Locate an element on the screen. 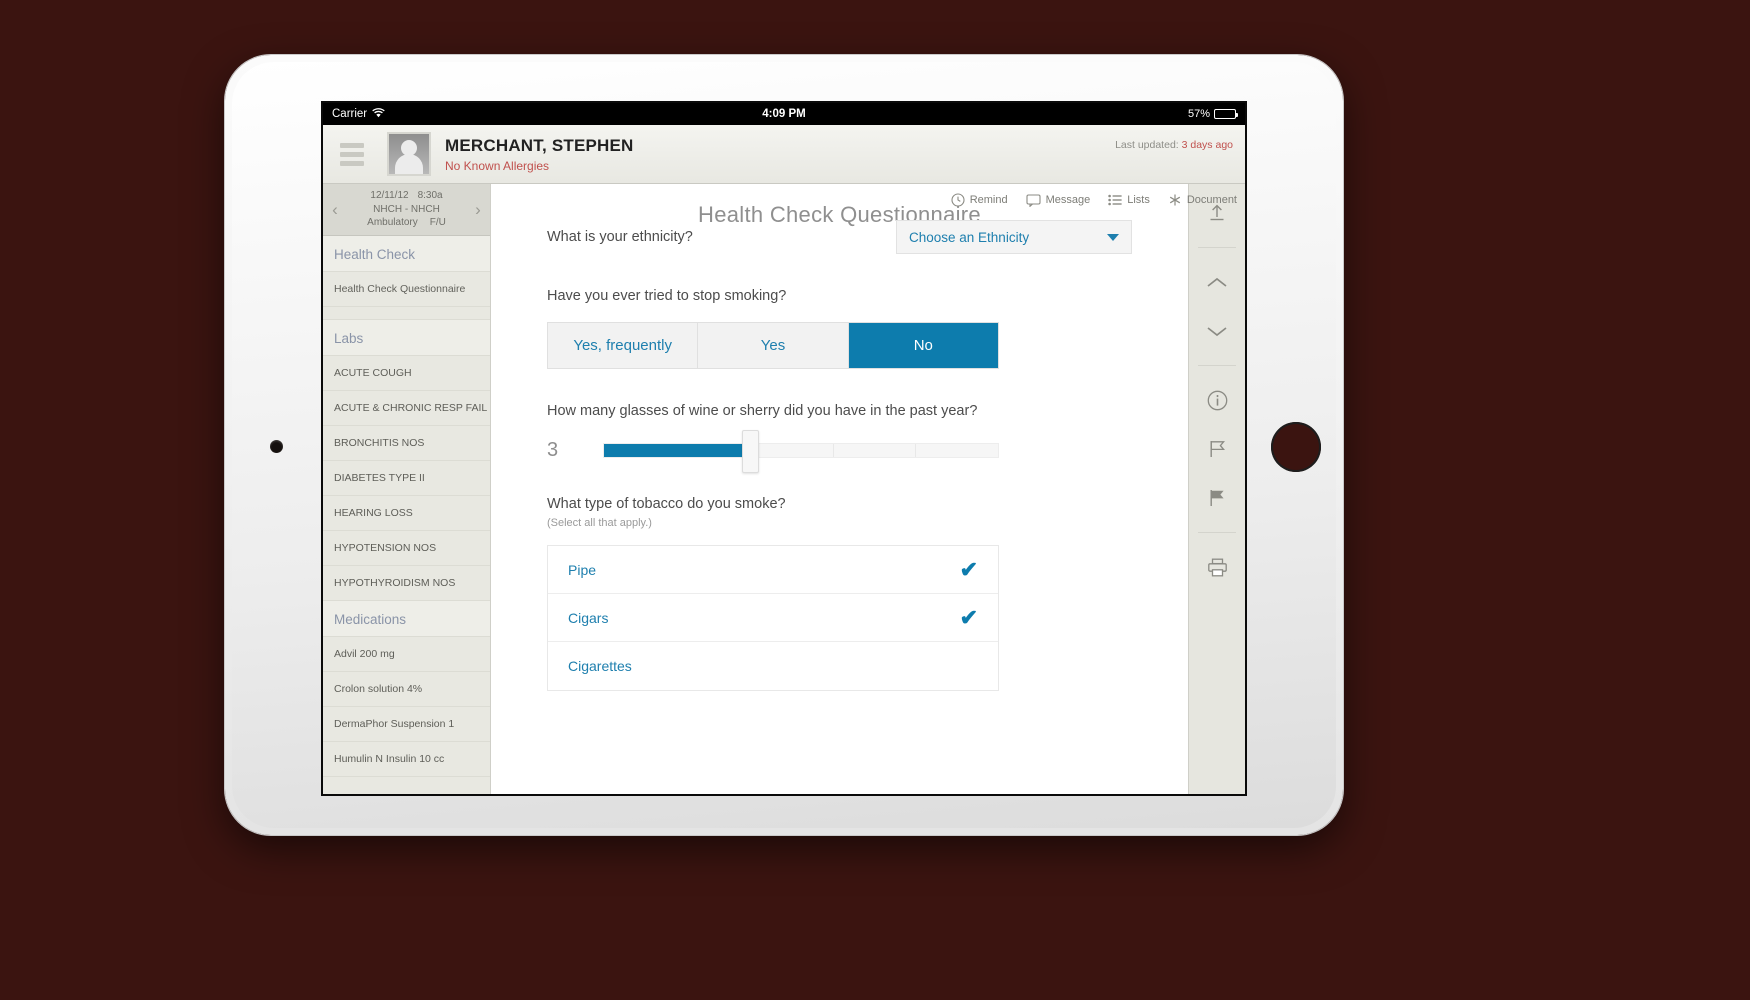  sidebar-item-diabetes-type-ii: DIABETES TYPE II is located at coordinates (406, 478).